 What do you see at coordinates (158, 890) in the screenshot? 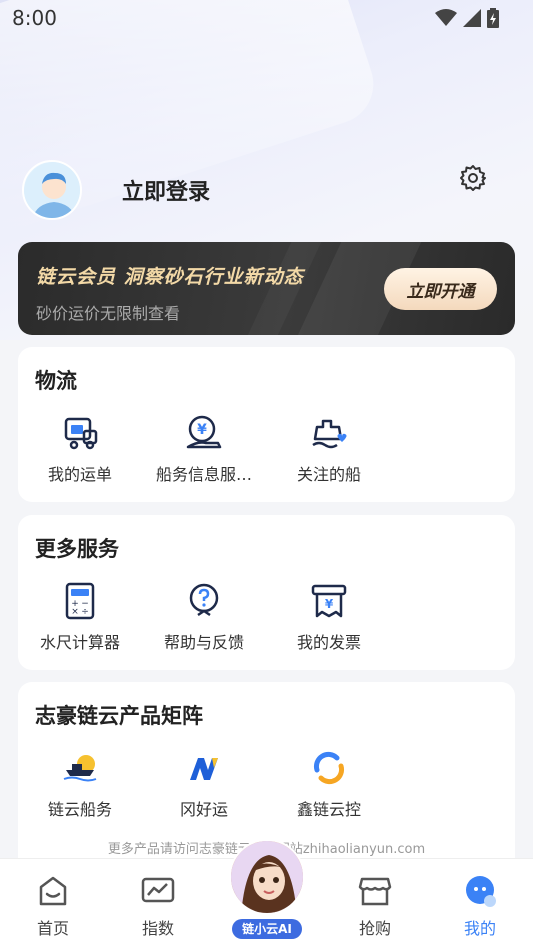
I see `chart-icon` at bounding box center [158, 890].